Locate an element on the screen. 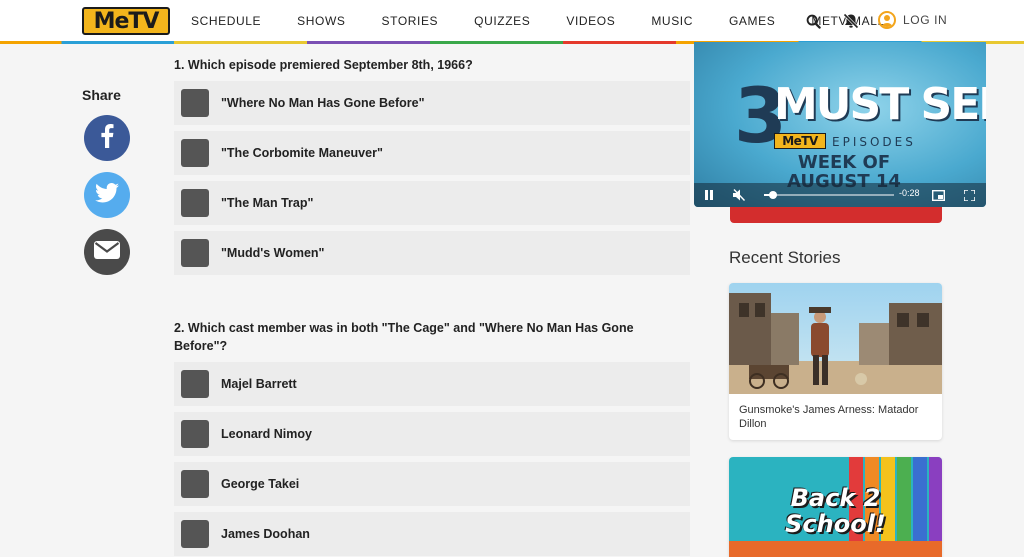 The width and height of the screenshot is (1024, 557). picture-in-picture-icon is located at coordinates (938, 195).